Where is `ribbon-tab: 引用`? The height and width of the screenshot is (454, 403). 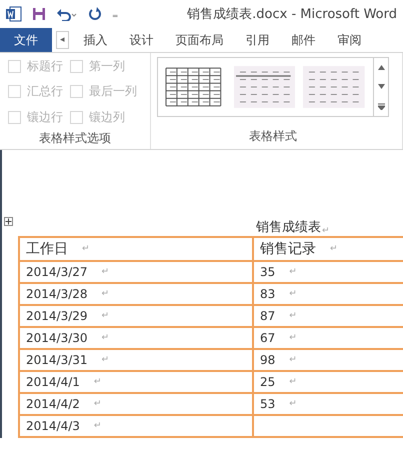
ribbon-tab: 引用 is located at coordinates (257, 40).